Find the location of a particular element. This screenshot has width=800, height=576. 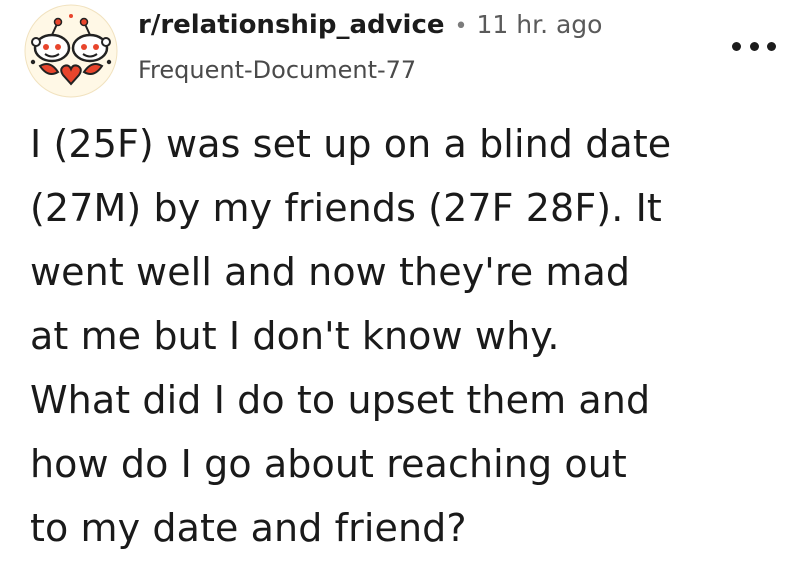

title-line: went well and now they're mad is located at coordinates (330, 272).